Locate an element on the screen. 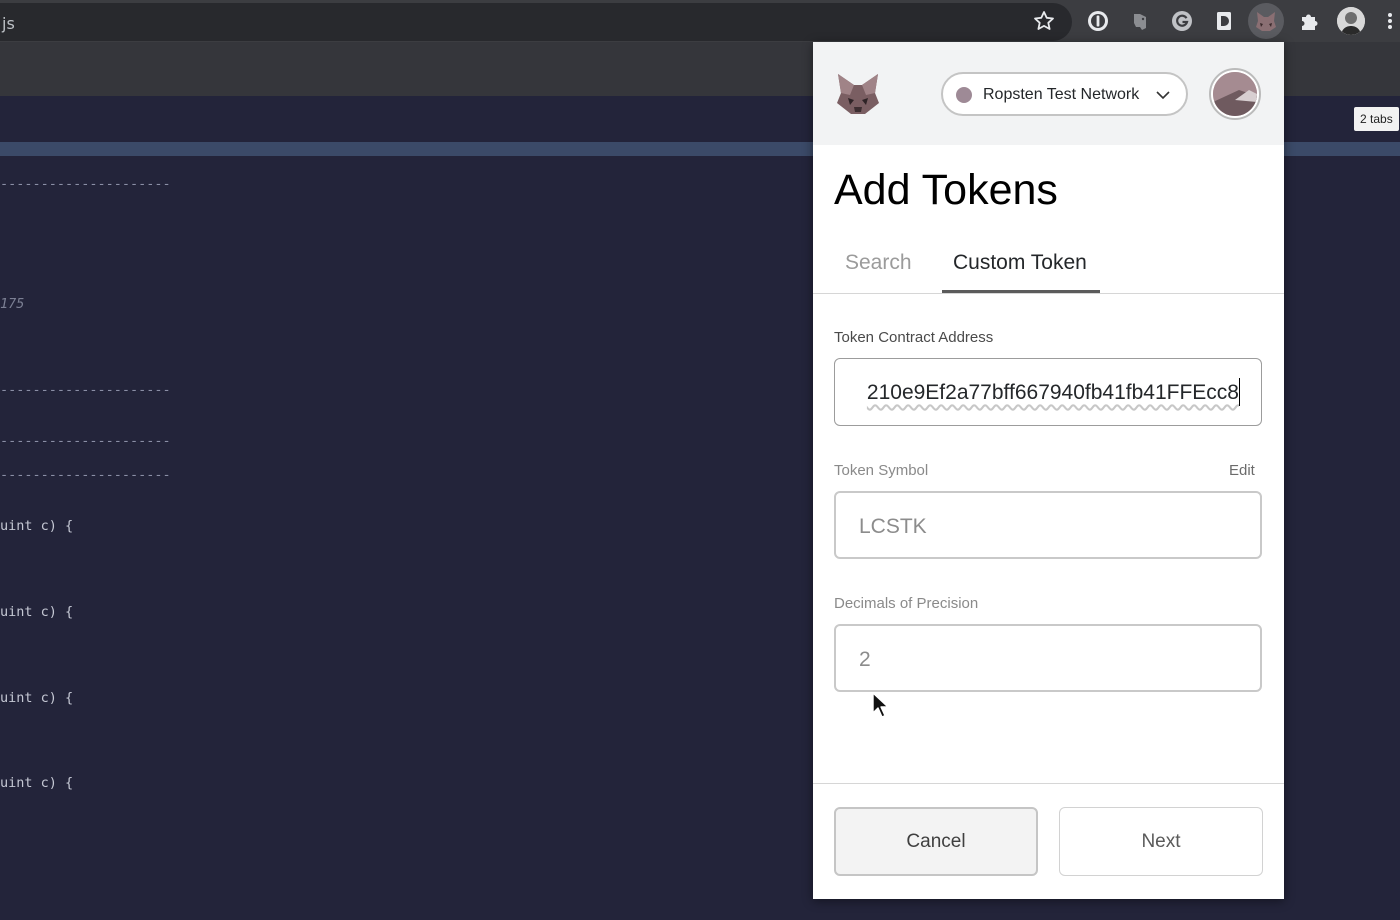 The width and height of the screenshot is (1400, 920). evernote-icon is located at coordinates (1140, 21).